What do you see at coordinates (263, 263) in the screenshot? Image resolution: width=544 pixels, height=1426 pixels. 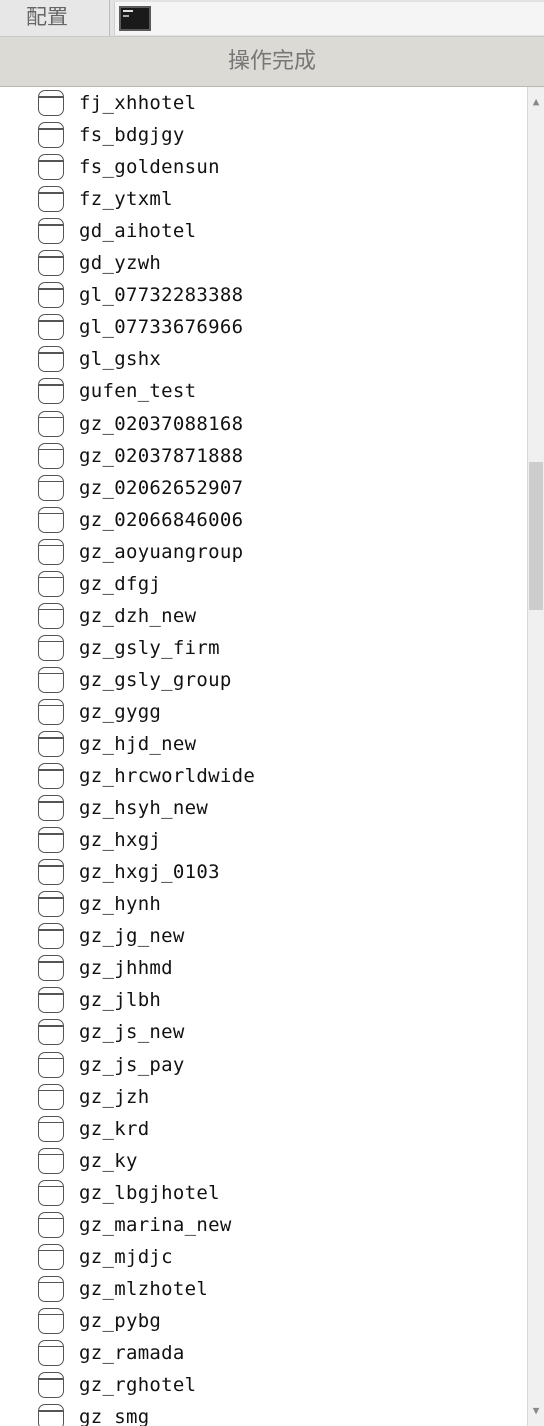 I see `database-list-item: gd_yzwh` at bounding box center [263, 263].